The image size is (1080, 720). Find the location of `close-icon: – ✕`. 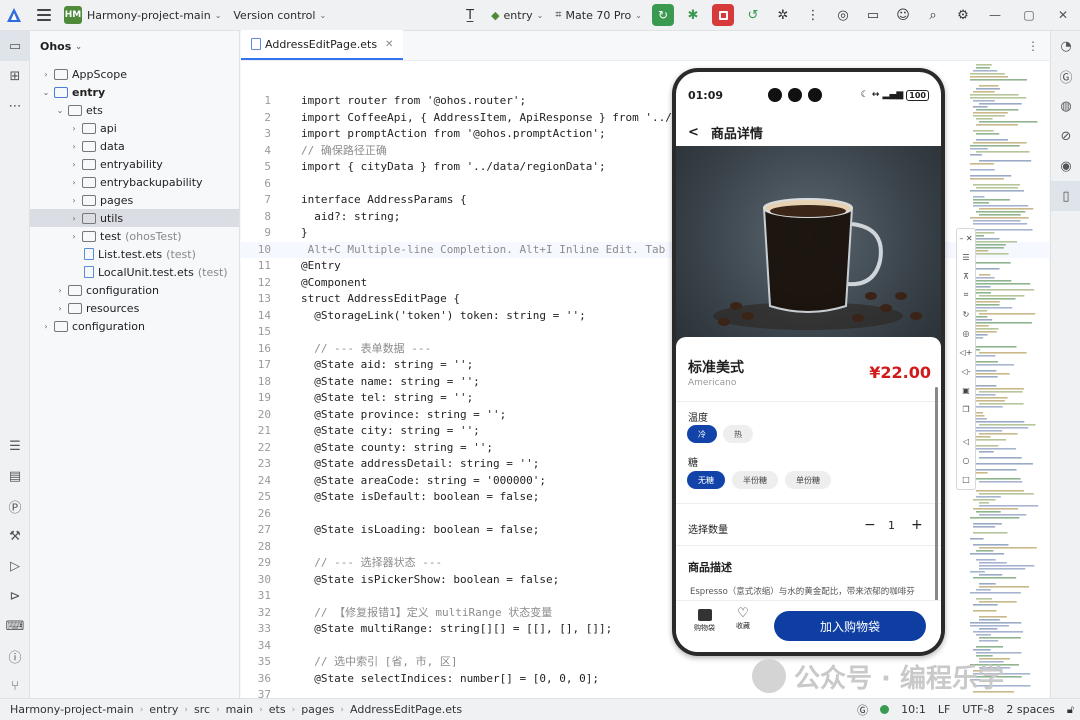

close-icon: – ✕ is located at coordinates (965, 238).